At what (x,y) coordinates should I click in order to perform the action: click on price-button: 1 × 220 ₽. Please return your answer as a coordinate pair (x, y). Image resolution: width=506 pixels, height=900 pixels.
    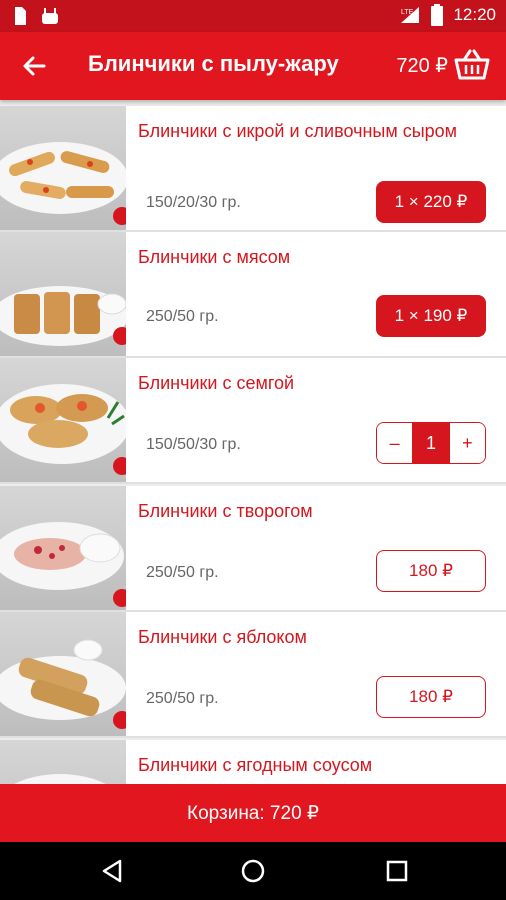
    Looking at the image, I should click on (431, 202).